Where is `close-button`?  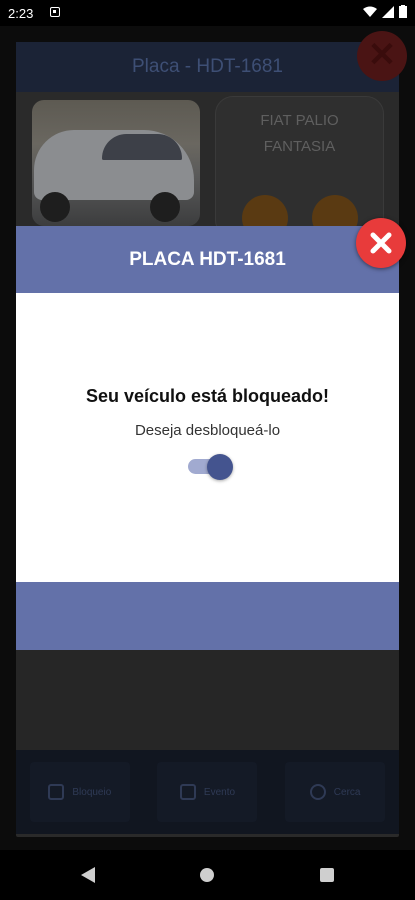 close-button is located at coordinates (381, 243).